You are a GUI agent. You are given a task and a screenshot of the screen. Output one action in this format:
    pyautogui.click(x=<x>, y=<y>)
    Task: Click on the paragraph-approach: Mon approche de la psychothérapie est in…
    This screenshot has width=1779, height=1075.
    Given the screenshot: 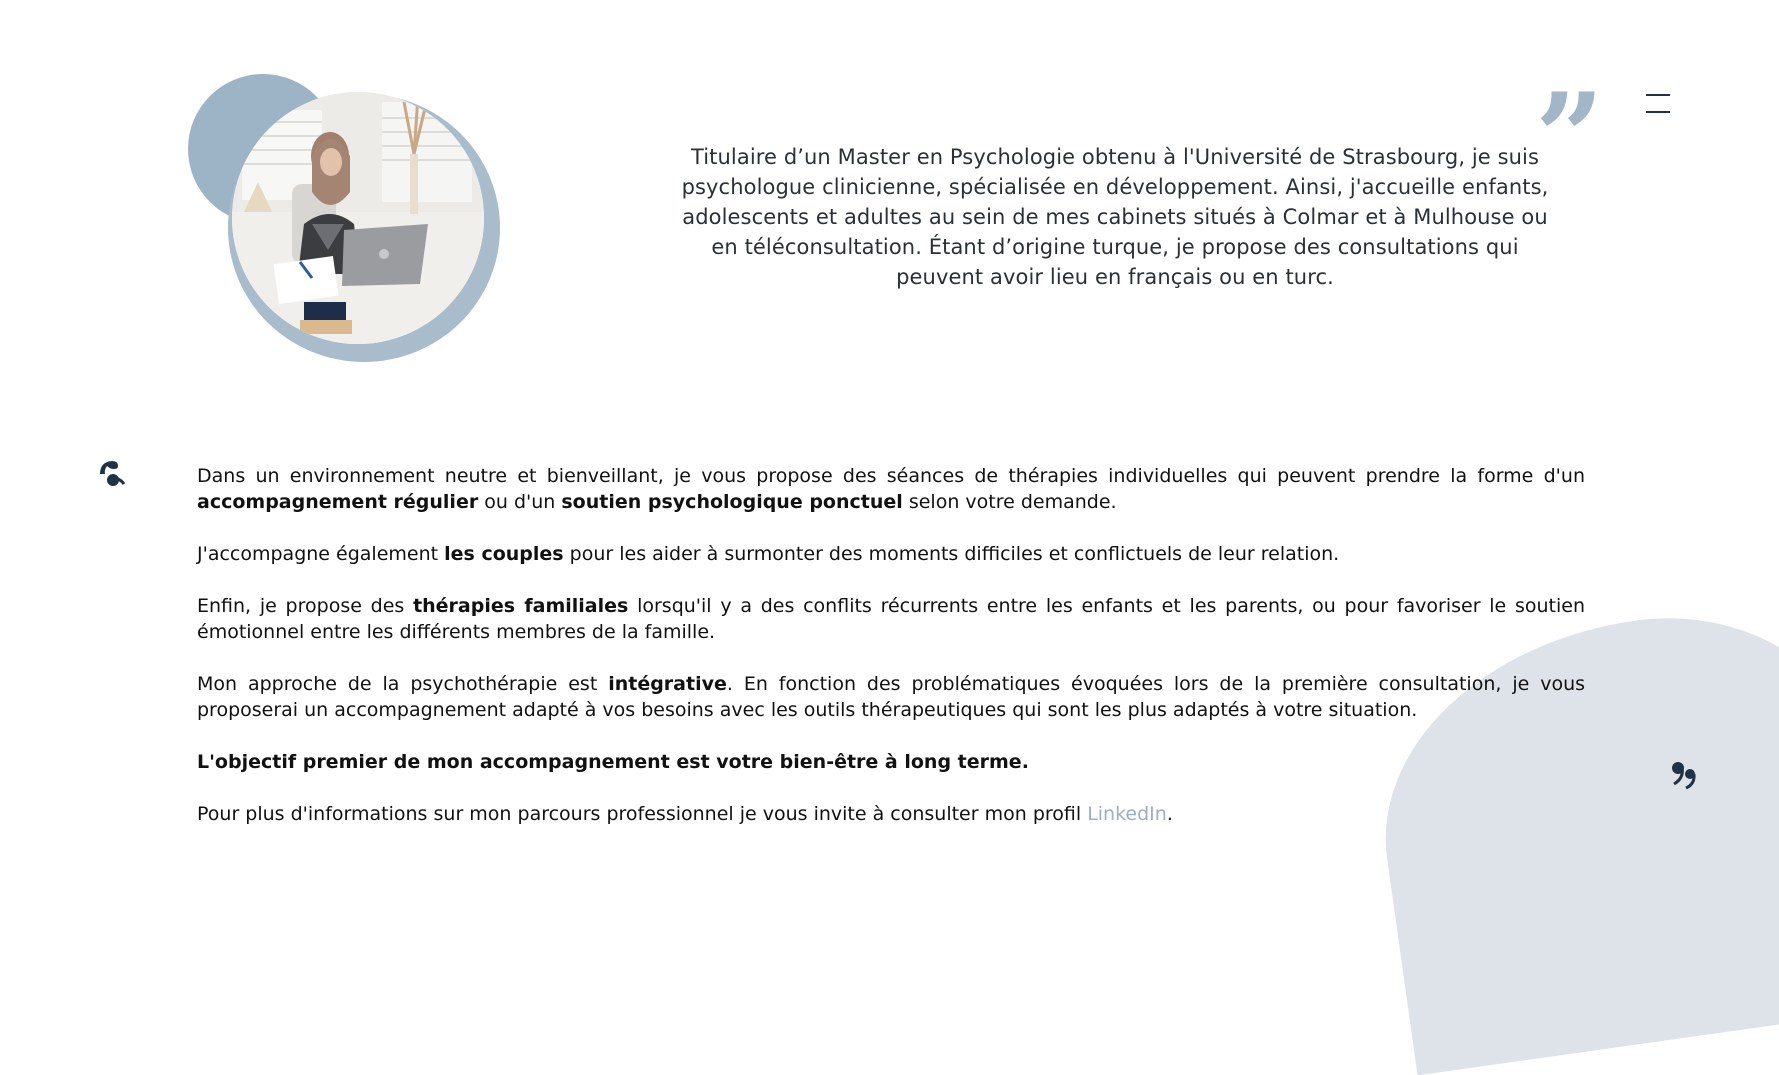 What is the action you would take?
    pyautogui.click(x=891, y=697)
    